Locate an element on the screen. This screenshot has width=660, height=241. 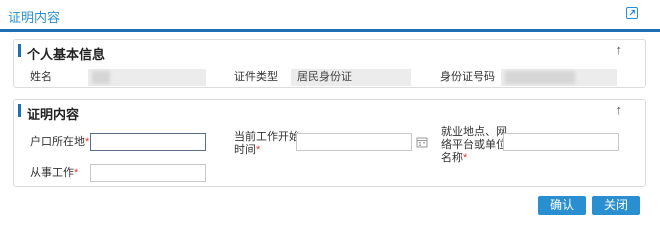
dialog-title: 证明内容 is located at coordinates (34, 17).